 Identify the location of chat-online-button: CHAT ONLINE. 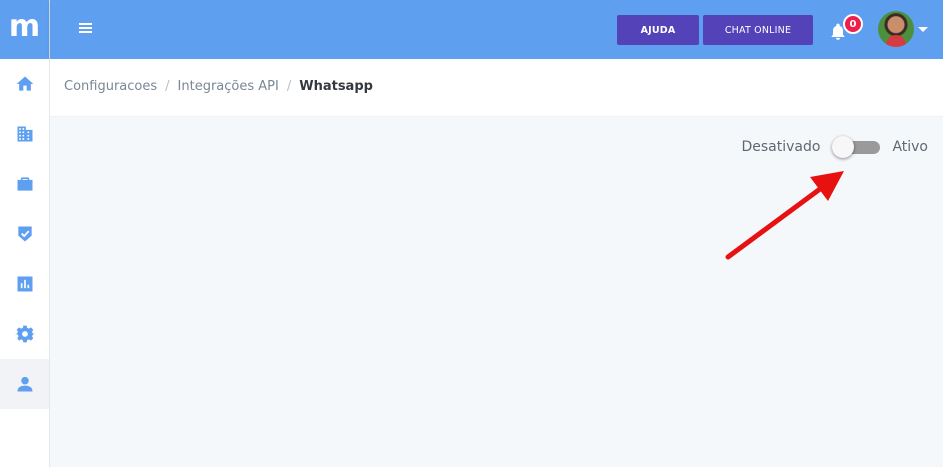
(758, 30).